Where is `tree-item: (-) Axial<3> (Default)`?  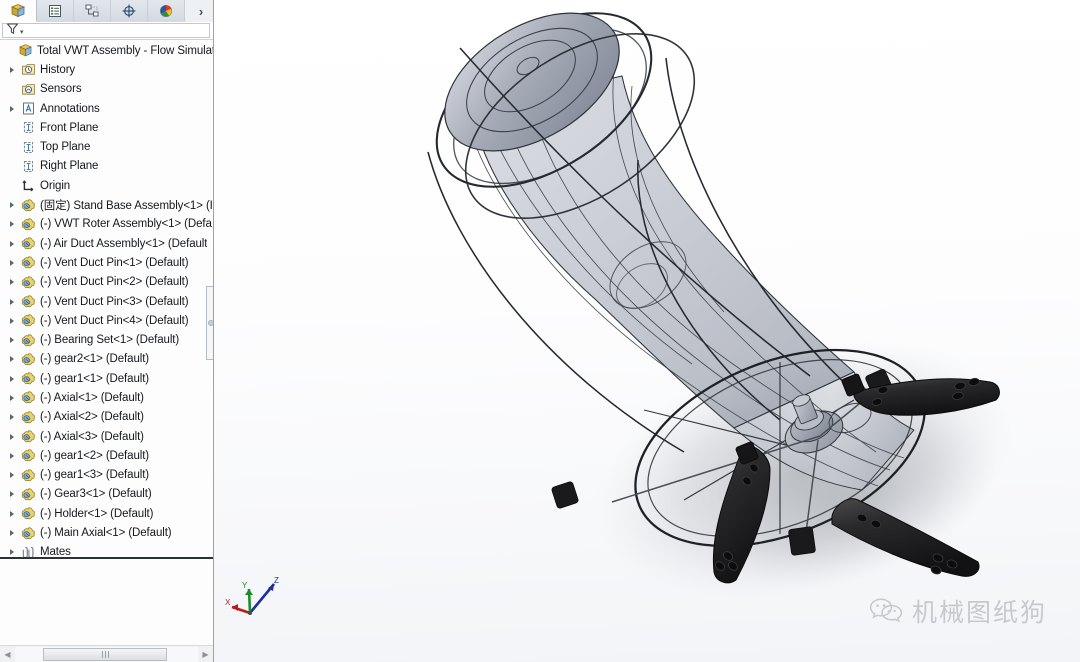
tree-item: (-) Axial<3> (Default) is located at coordinates (106, 436).